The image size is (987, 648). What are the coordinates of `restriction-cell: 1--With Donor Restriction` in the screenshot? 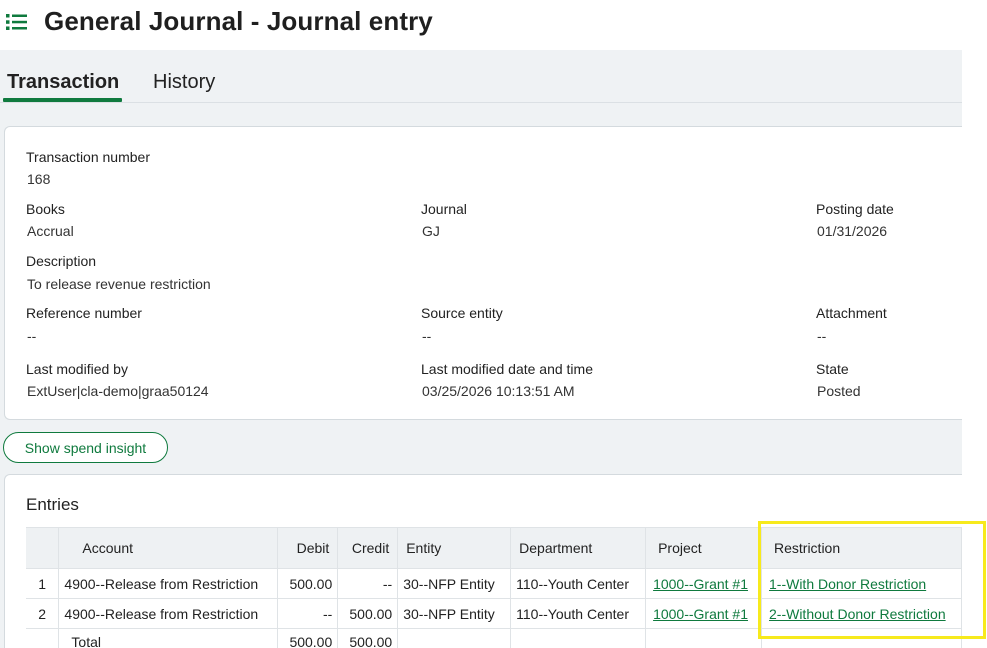 It's located at (861, 583).